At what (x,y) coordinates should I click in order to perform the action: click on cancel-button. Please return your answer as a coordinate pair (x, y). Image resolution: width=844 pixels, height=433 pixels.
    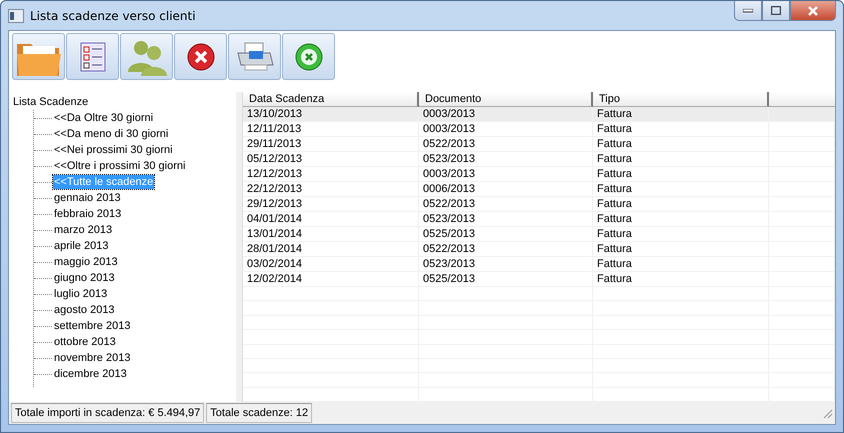
    Looking at the image, I should click on (200, 56).